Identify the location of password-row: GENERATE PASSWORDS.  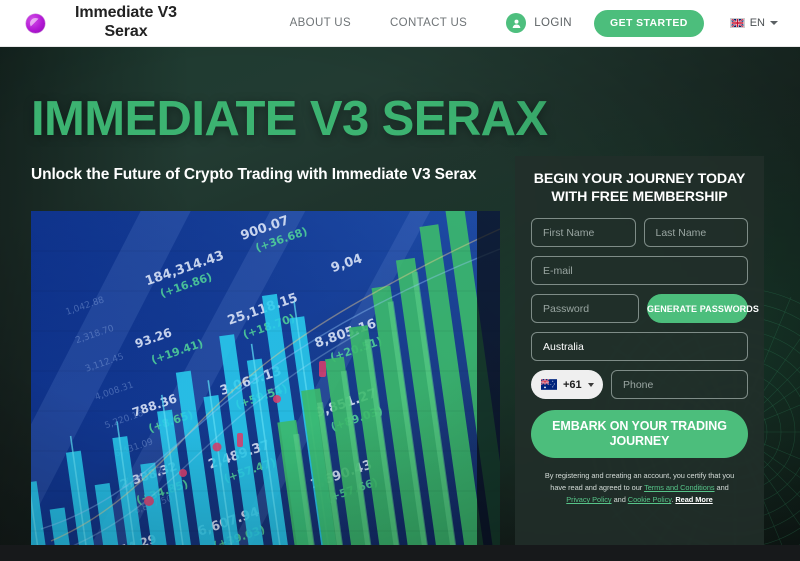
(645, 309).